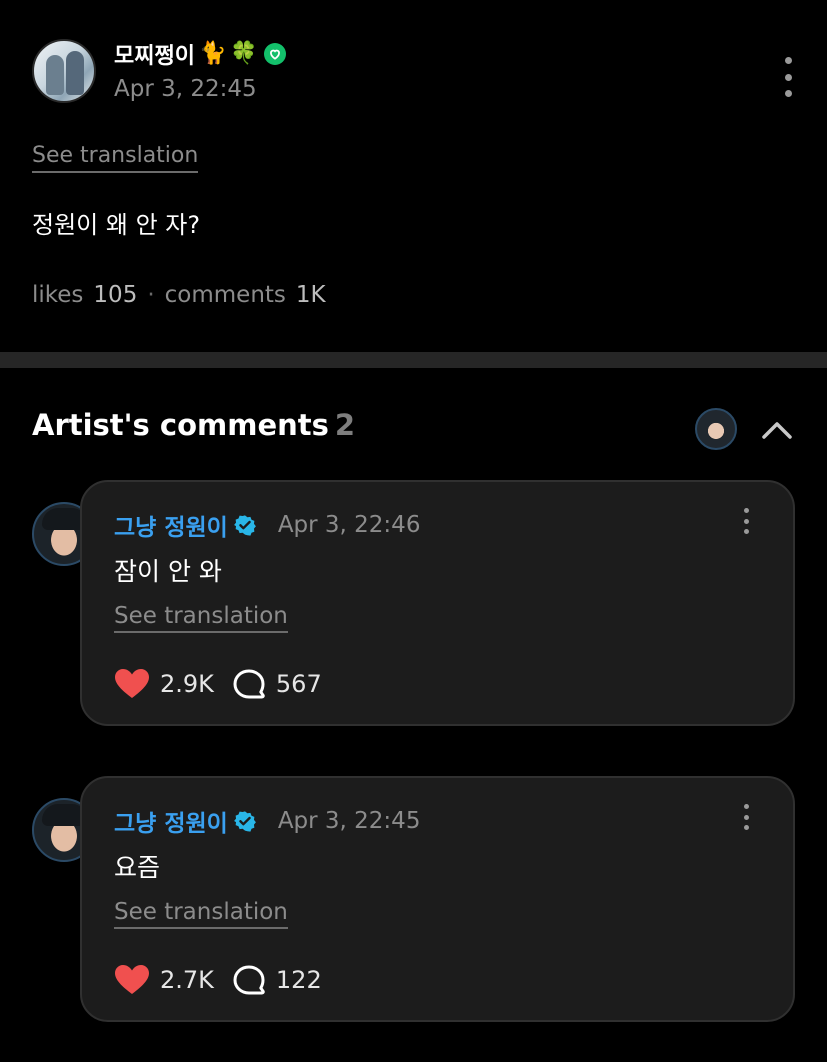 Image resolution: width=827 pixels, height=1062 pixels. Describe the element at coordinates (788, 77) in the screenshot. I see `more-vert-icon` at that location.